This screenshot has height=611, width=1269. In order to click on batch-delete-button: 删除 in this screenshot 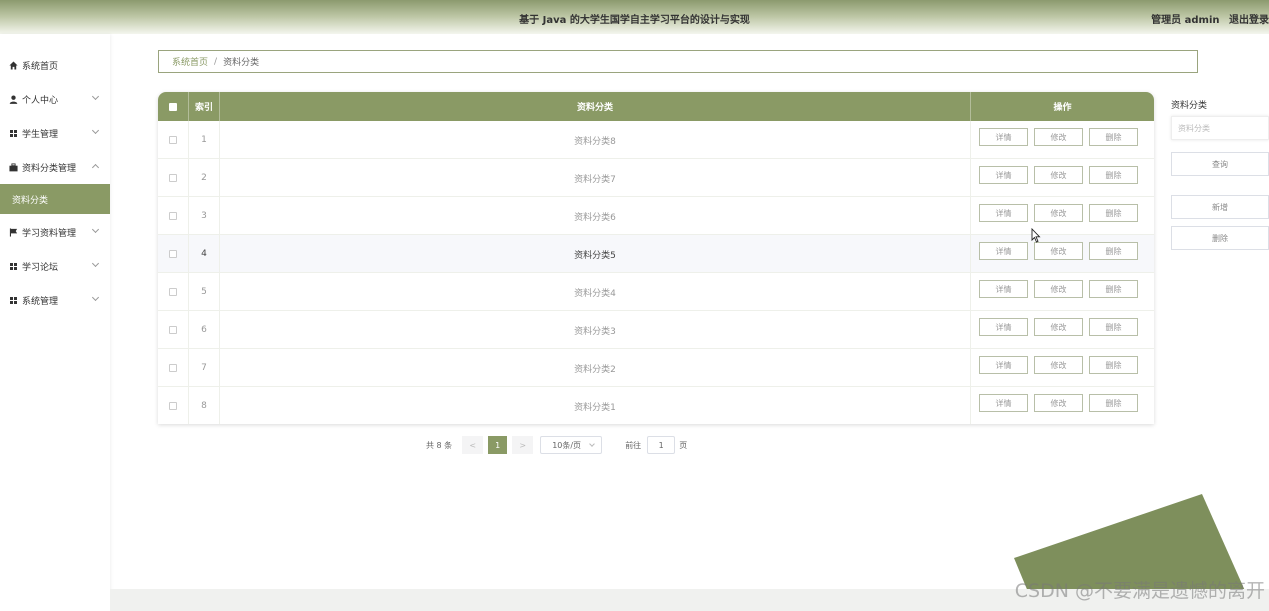, I will do `click(1220, 238)`.